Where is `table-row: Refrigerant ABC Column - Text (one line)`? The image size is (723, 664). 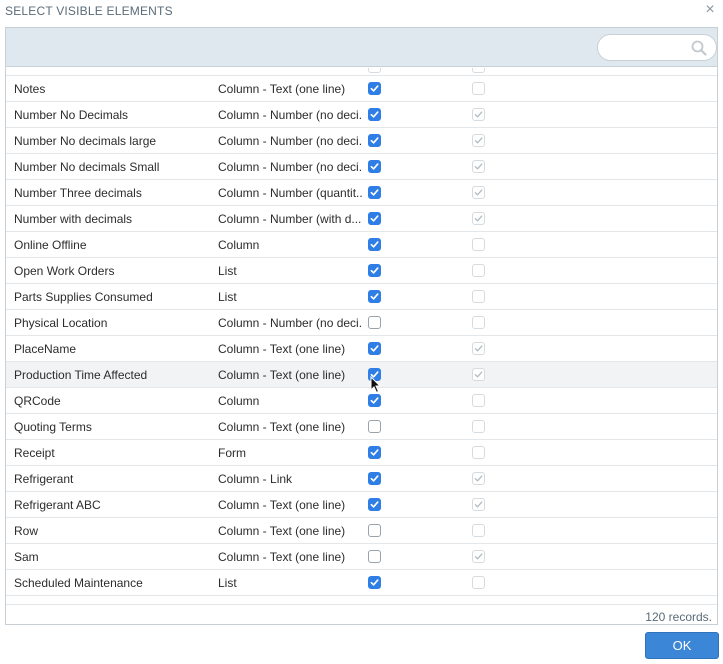
table-row: Refrigerant ABC Column - Text (one line) is located at coordinates (361, 505).